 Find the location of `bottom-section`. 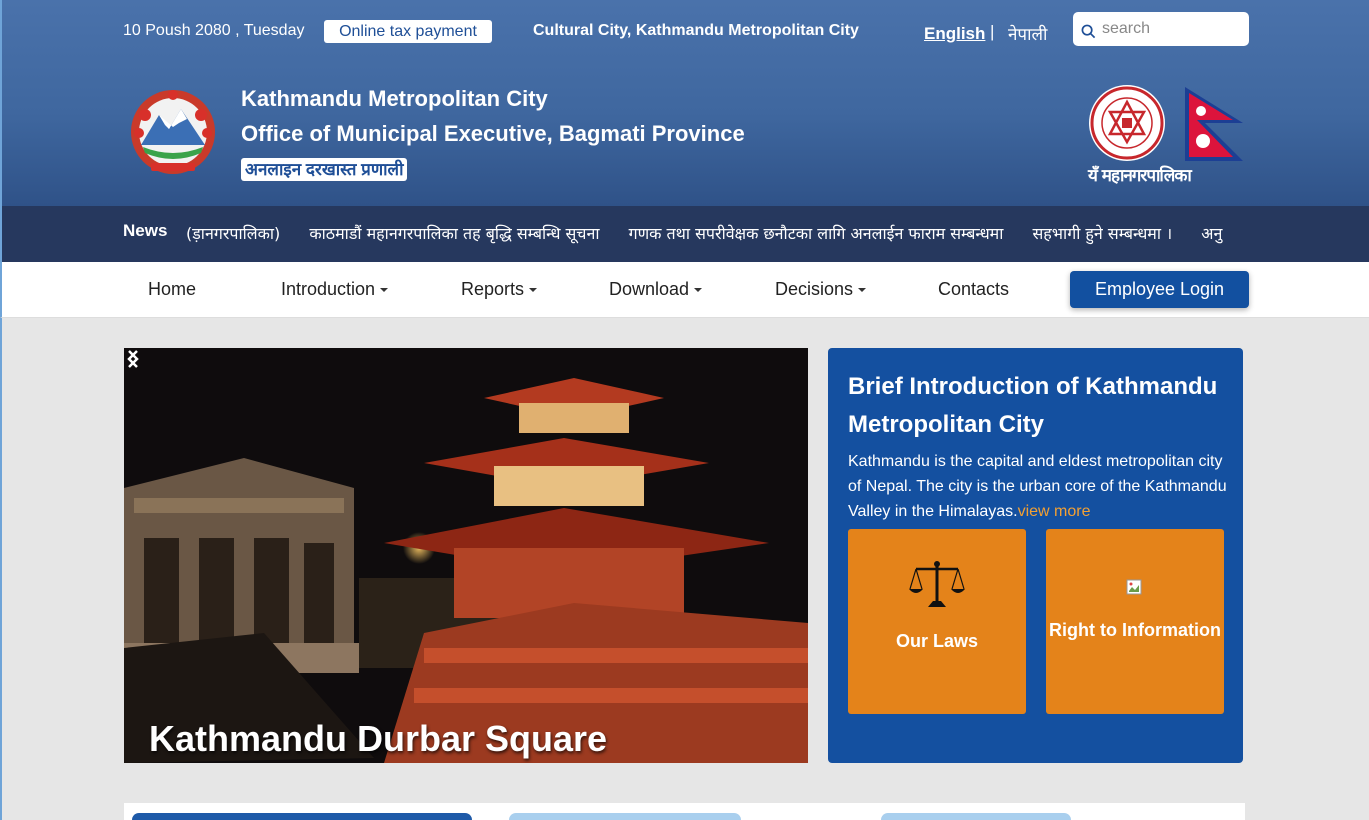

bottom-section is located at coordinates (684, 811).